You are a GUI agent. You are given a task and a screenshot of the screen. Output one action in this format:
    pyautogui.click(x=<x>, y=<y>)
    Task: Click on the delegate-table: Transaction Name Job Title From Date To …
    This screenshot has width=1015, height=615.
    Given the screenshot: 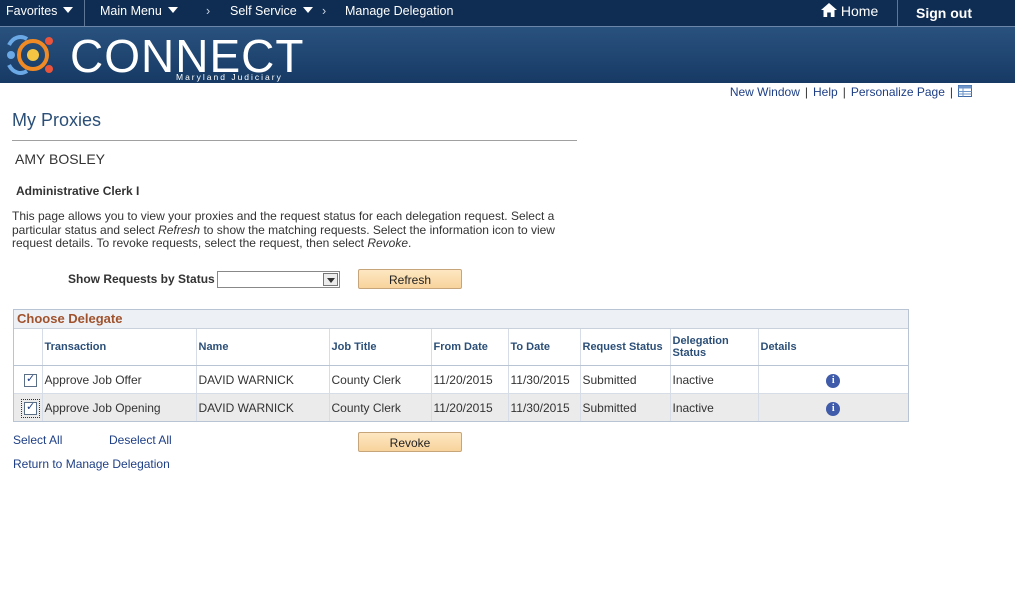 What is the action you would take?
    pyautogui.click(x=461, y=375)
    